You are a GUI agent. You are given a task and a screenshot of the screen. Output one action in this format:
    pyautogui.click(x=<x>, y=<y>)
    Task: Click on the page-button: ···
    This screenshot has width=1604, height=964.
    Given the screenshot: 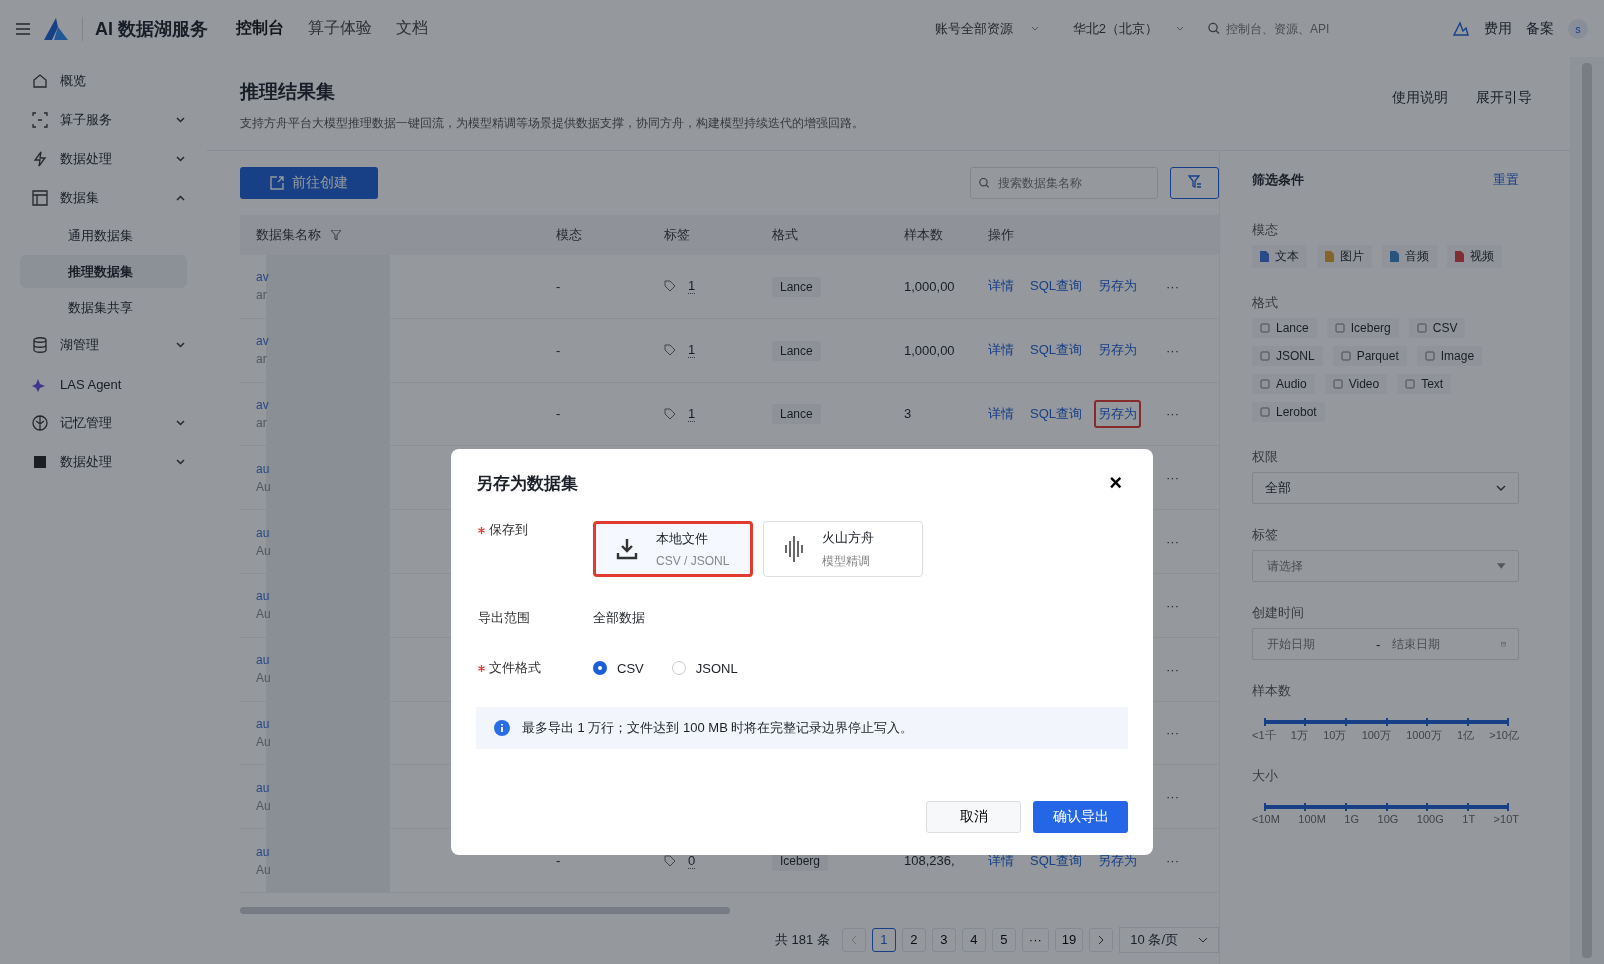 What is the action you would take?
    pyautogui.click(x=1035, y=939)
    